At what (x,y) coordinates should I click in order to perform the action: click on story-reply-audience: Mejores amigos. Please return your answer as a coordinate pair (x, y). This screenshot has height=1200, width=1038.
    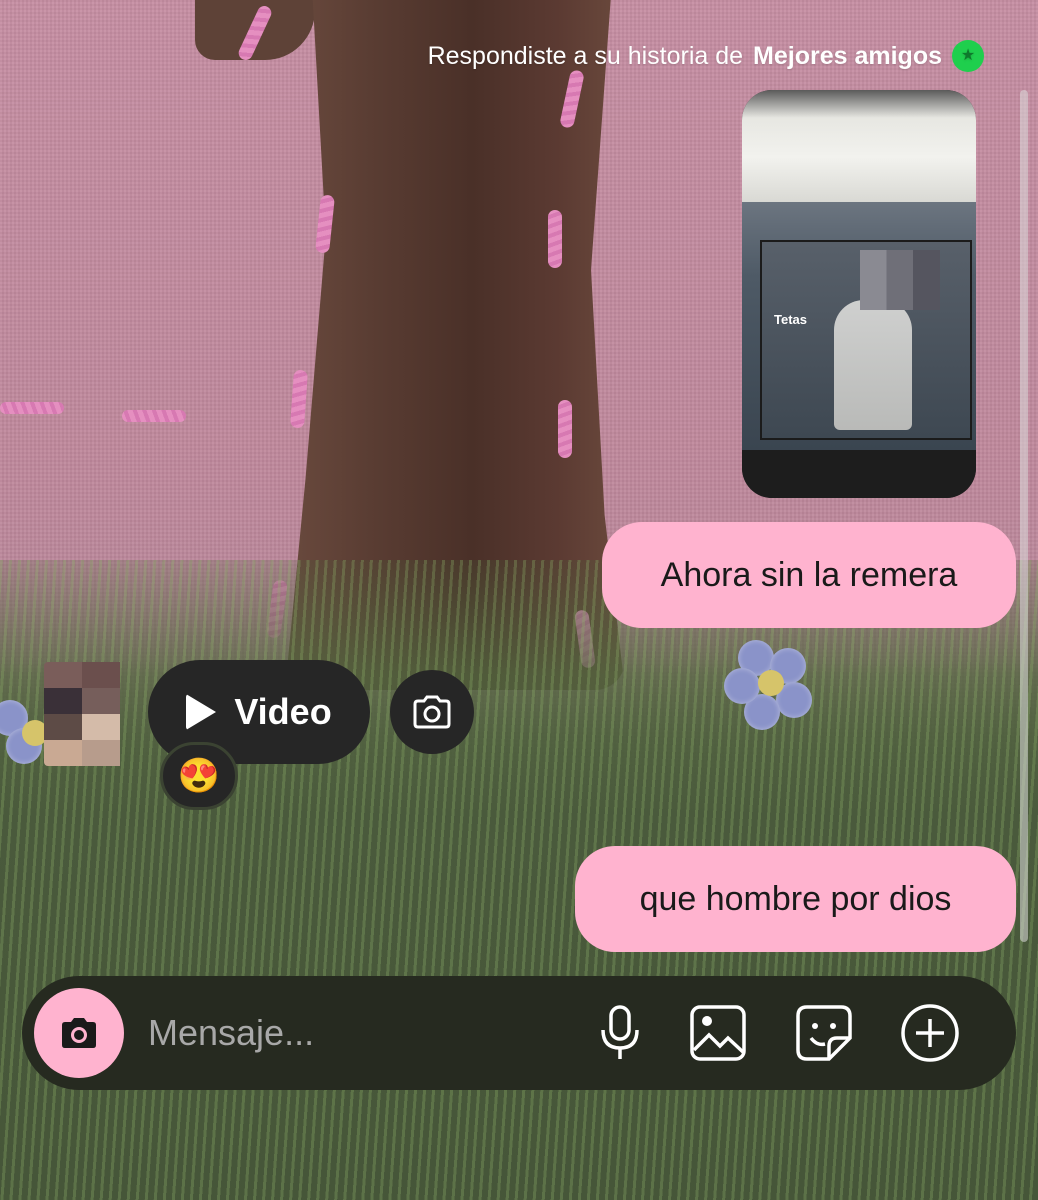
    Looking at the image, I should click on (847, 55).